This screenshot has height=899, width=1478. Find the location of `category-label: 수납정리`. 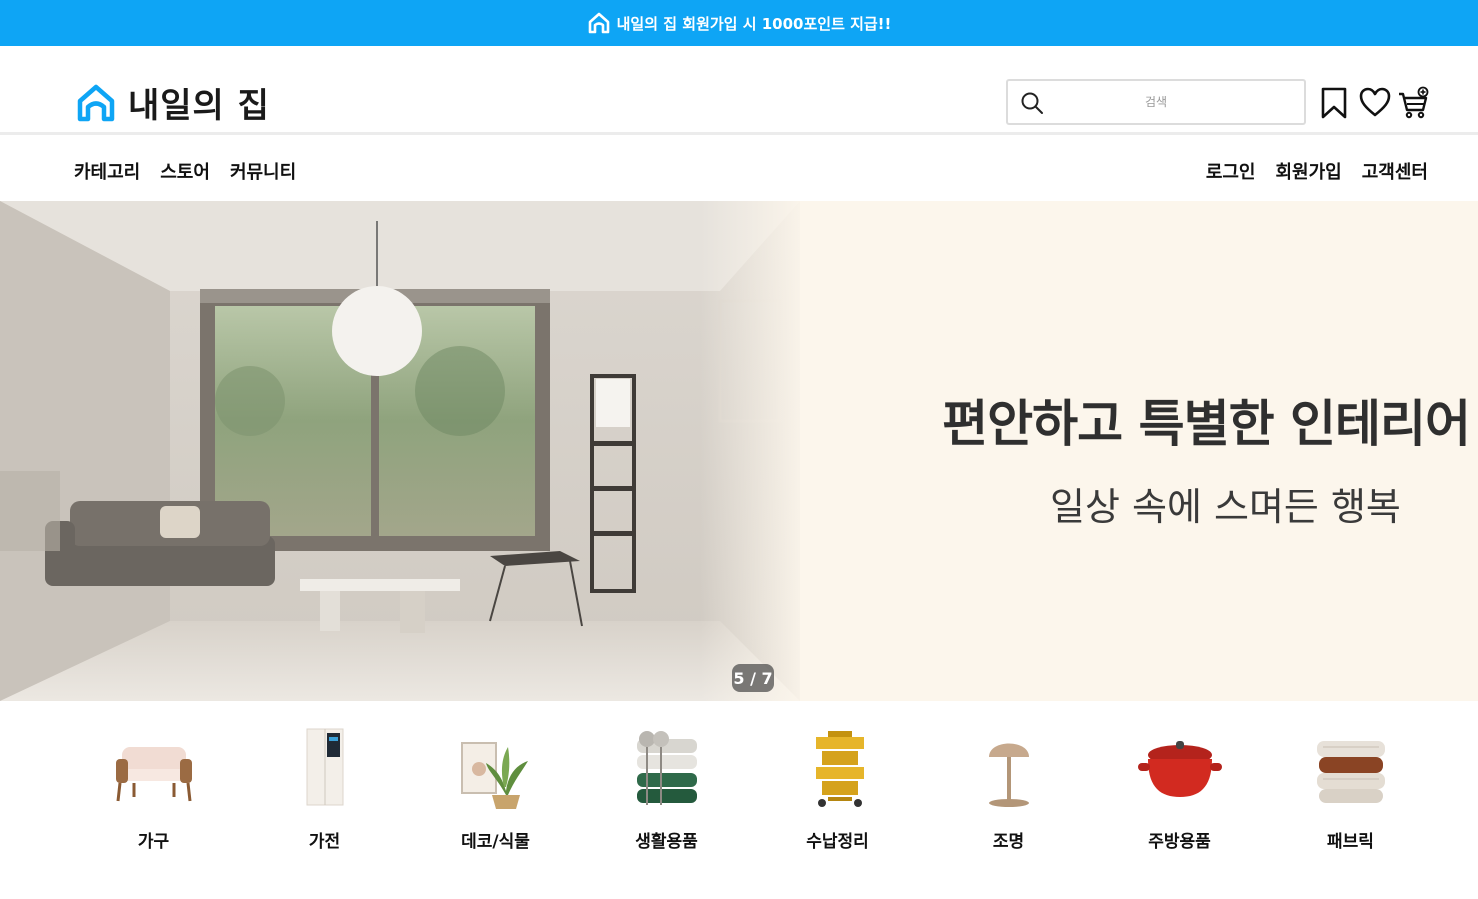

category-label: 수납정리 is located at coordinates (837, 842).